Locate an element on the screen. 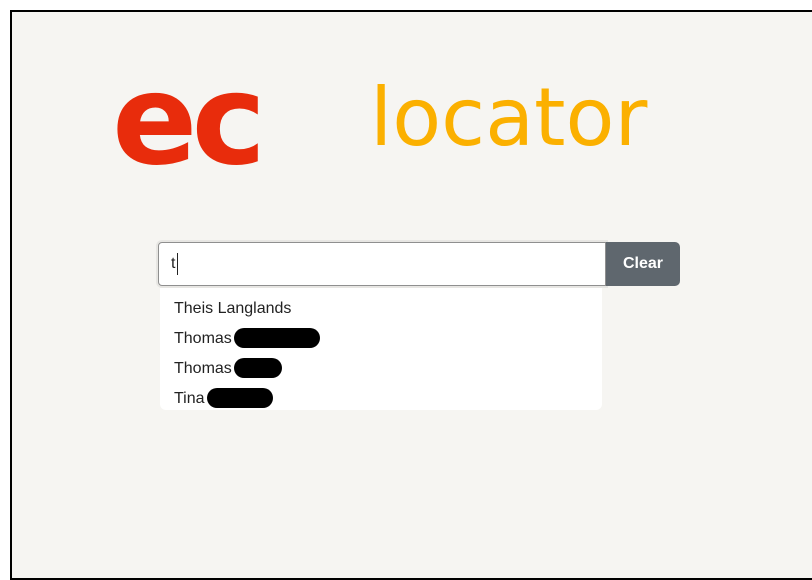 The image size is (812, 580). autocomplete-dropdown: Theis Langlands Thomas Thomas Tina is located at coordinates (381, 349).